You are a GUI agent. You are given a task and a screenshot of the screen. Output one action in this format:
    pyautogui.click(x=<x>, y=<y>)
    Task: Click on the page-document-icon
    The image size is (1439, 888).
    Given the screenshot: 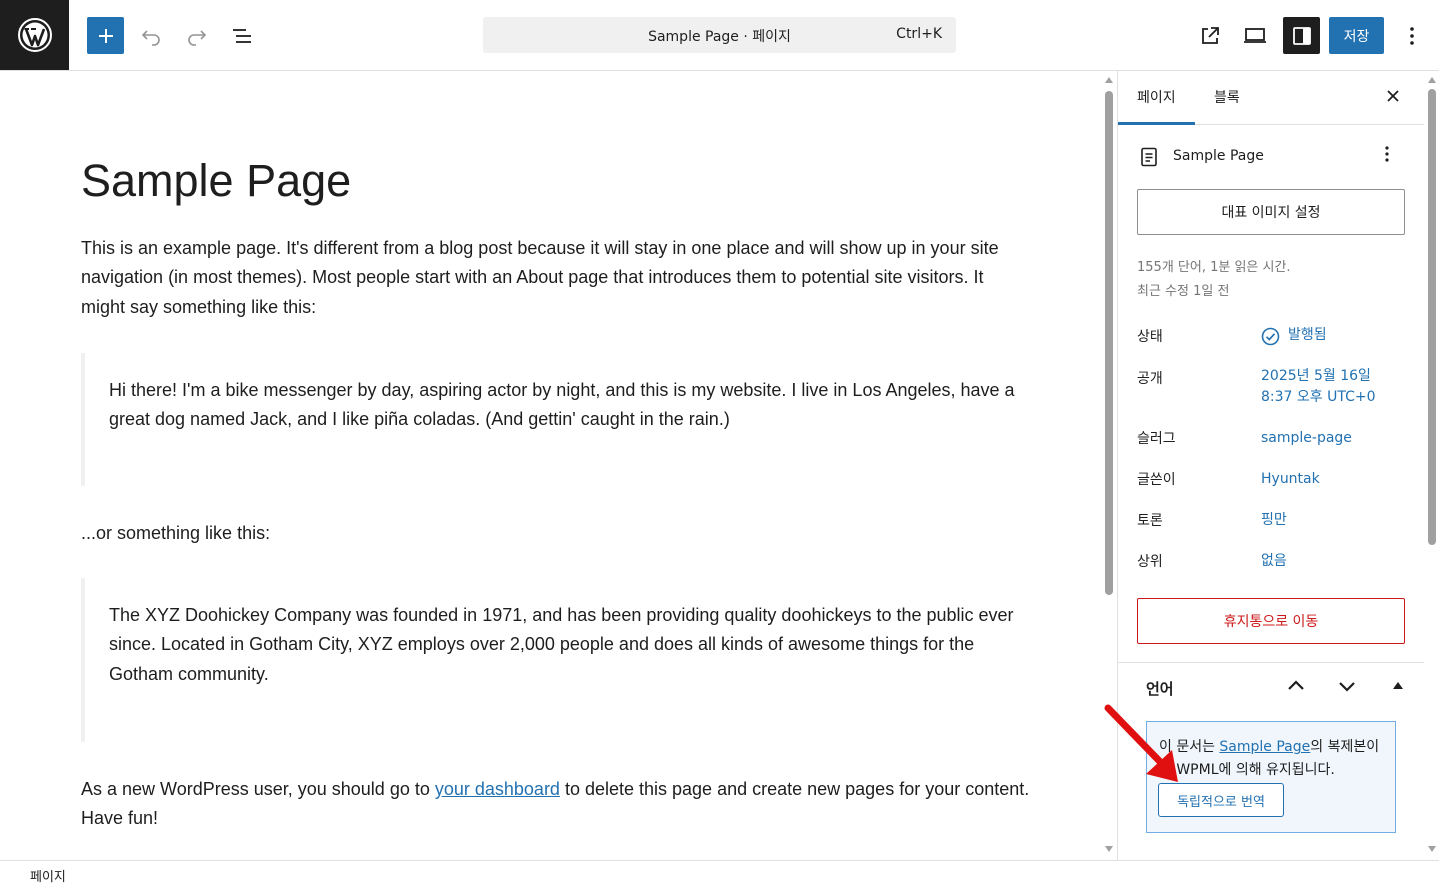 What is the action you would take?
    pyautogui.click(x=1149, y=157)
    